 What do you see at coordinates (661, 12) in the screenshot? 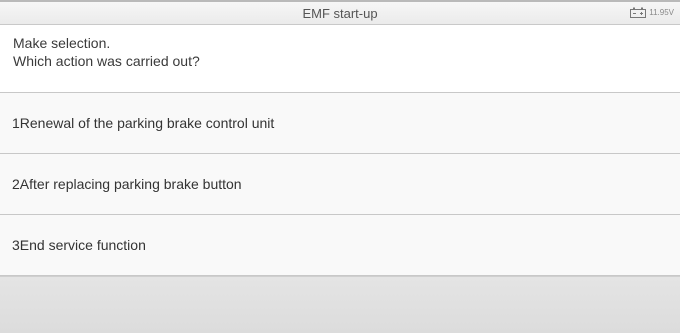
I see `battery-voltage: 11.95V` at bounding box center [661, 12].